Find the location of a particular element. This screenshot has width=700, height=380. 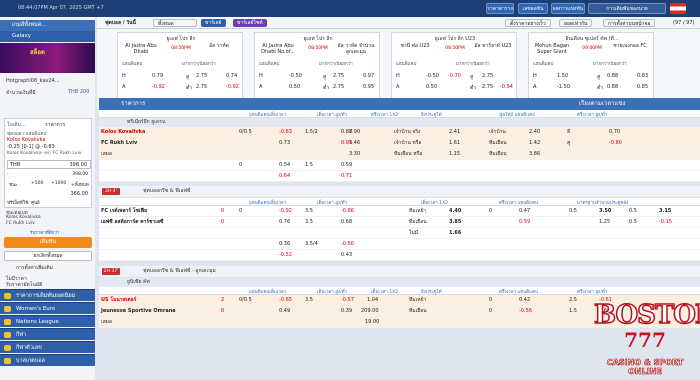

odds-cell: 1.46 is located at coordinates (354, 143).